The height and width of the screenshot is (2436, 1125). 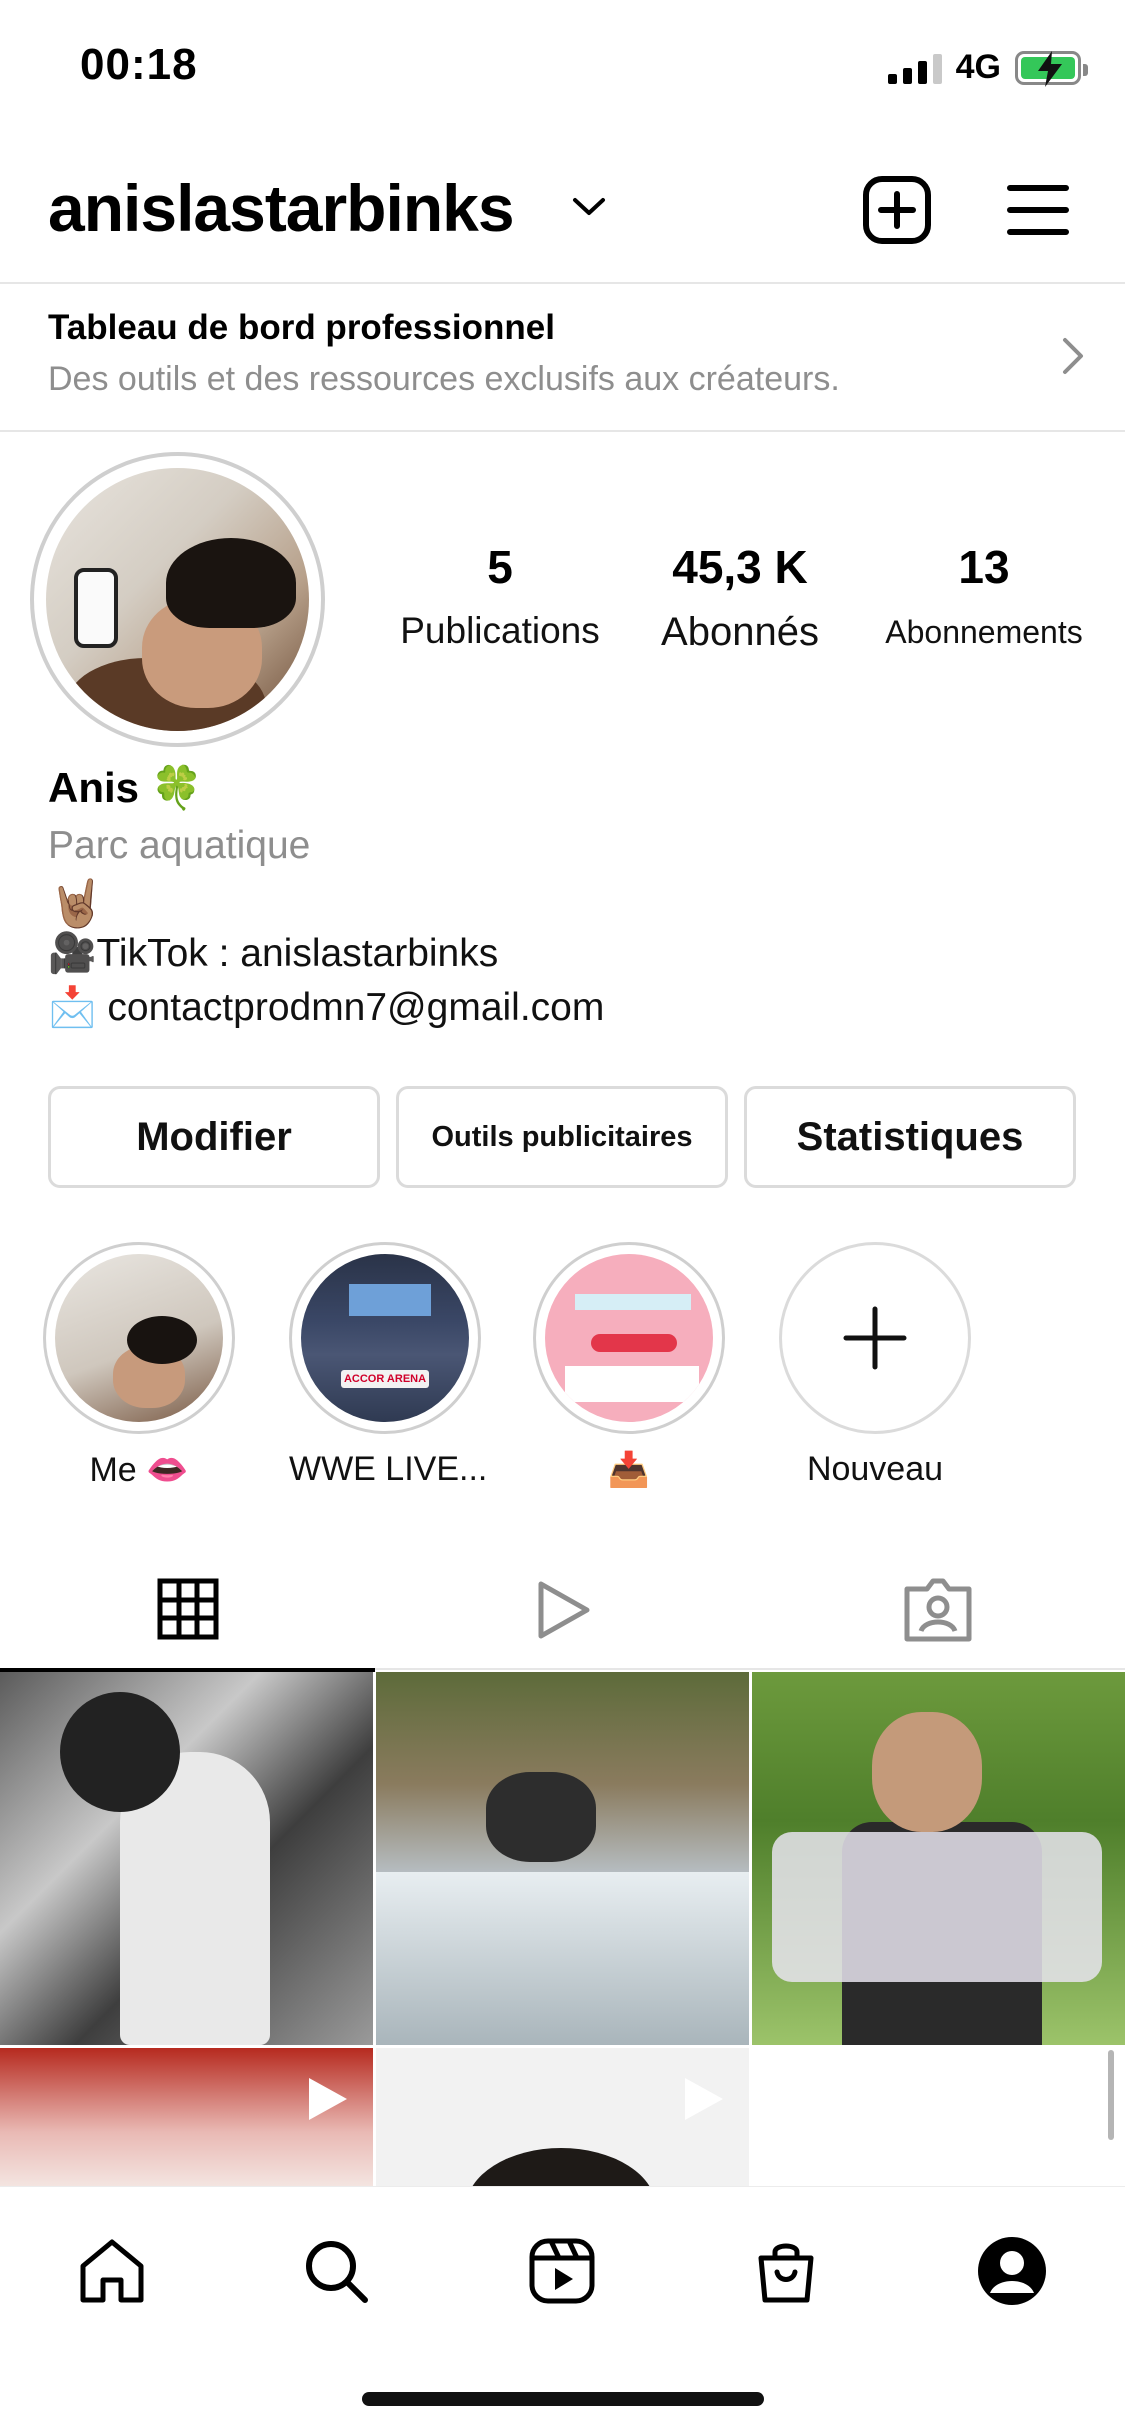 What do you see at coordinates (77, 903) in the screenshot?
I see `bio-line-emoji: 🤘🏽` at bounding box center [77, 903].